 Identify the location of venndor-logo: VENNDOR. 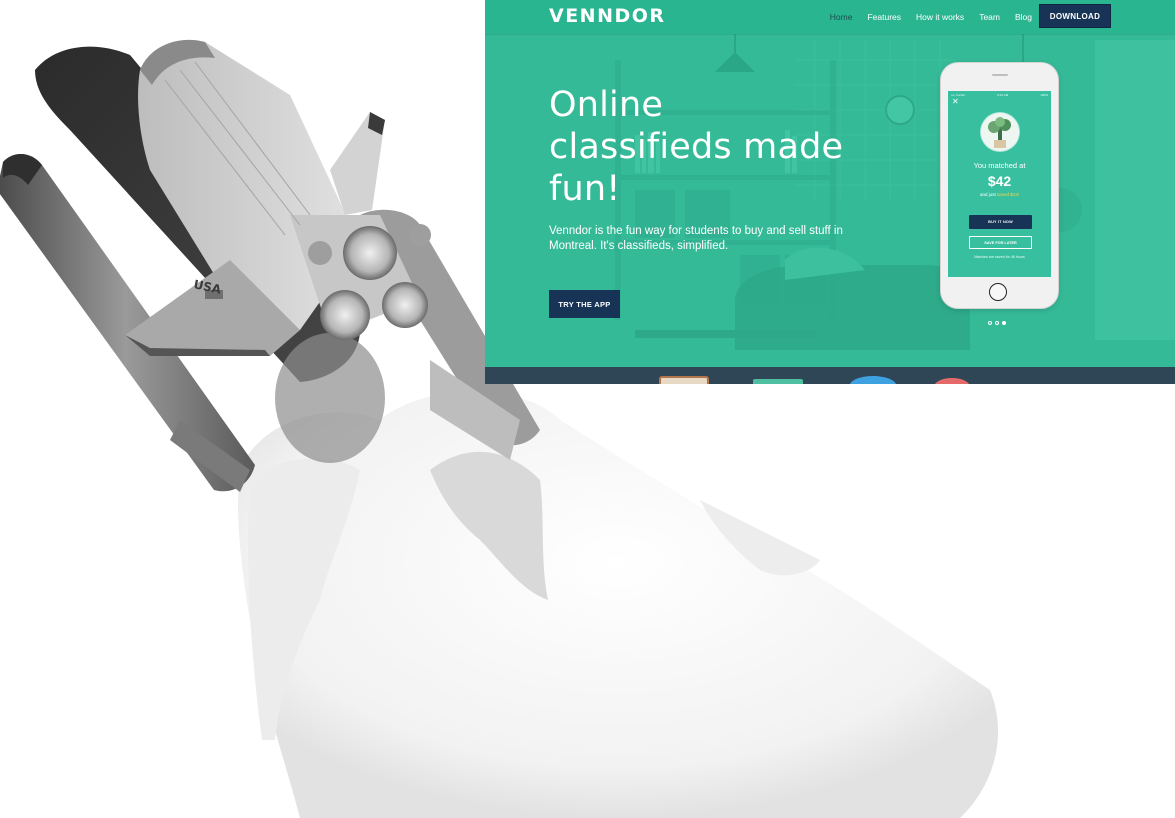
(607, 16).